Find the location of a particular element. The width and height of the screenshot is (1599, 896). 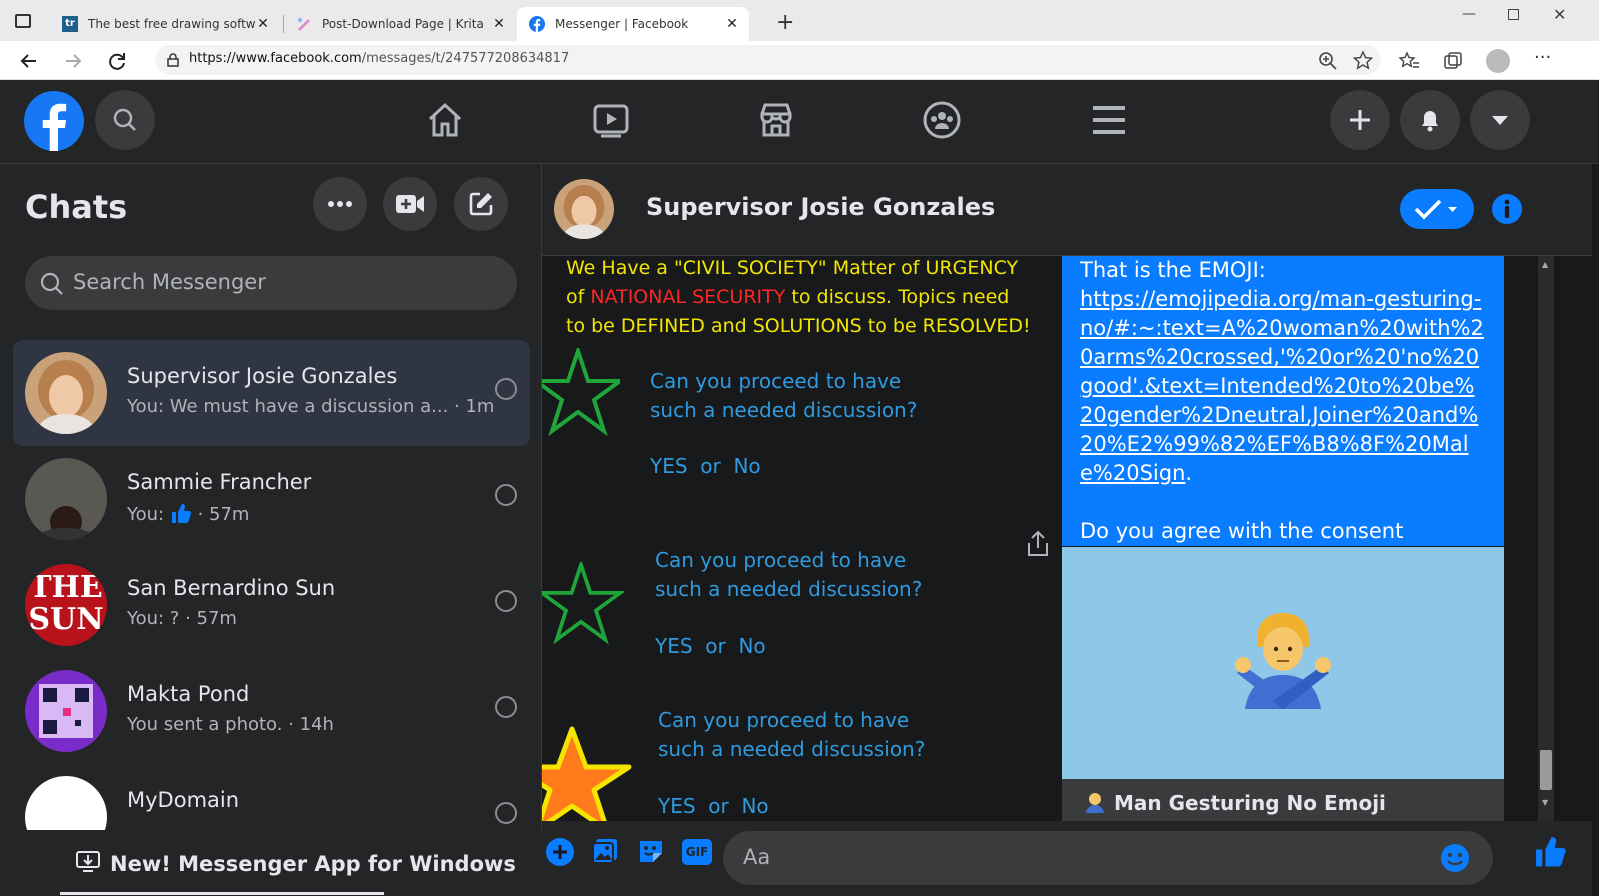

facebook-logo-icon is located at coordinates (54, 121).